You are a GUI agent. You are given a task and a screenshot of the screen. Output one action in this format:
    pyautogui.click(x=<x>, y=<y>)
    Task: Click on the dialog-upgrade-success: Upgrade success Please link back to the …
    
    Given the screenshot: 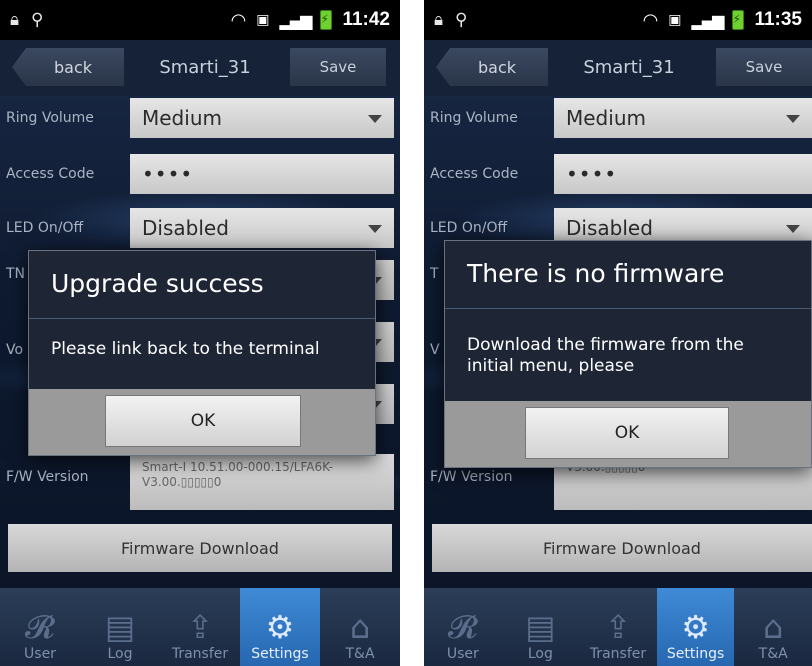 What is the action you would take?
    pyautogui.click(x=202, y=353)
    